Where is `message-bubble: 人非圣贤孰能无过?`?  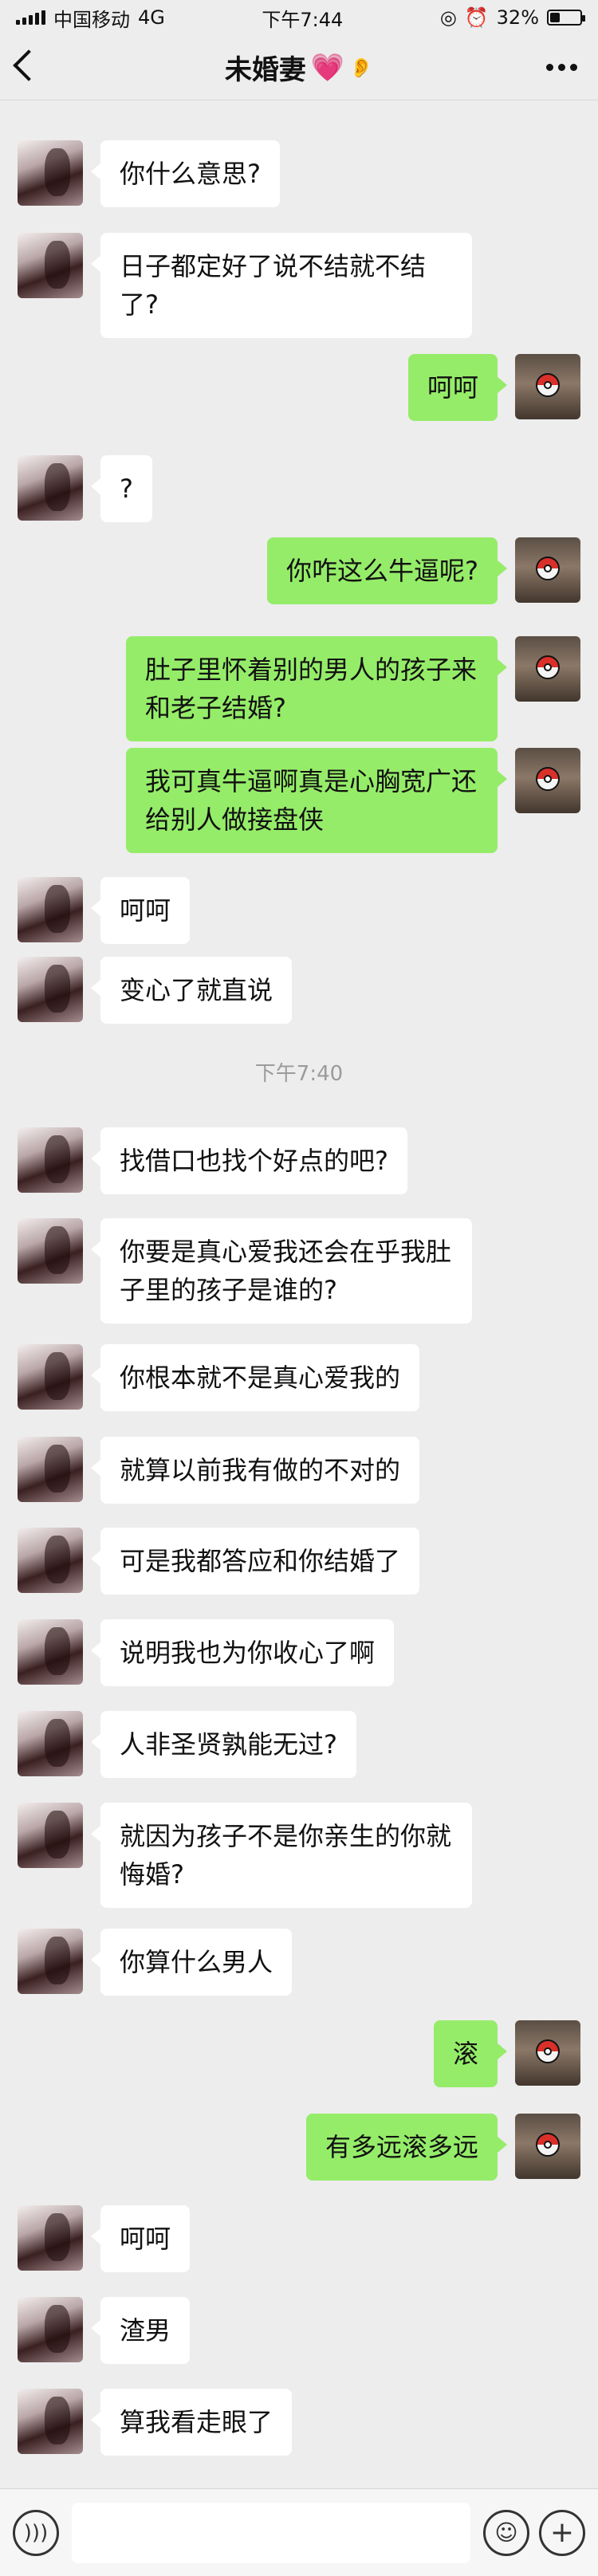
message-bubble: 人非圣贤孰能无过? is located at coordinates (224, 1744).